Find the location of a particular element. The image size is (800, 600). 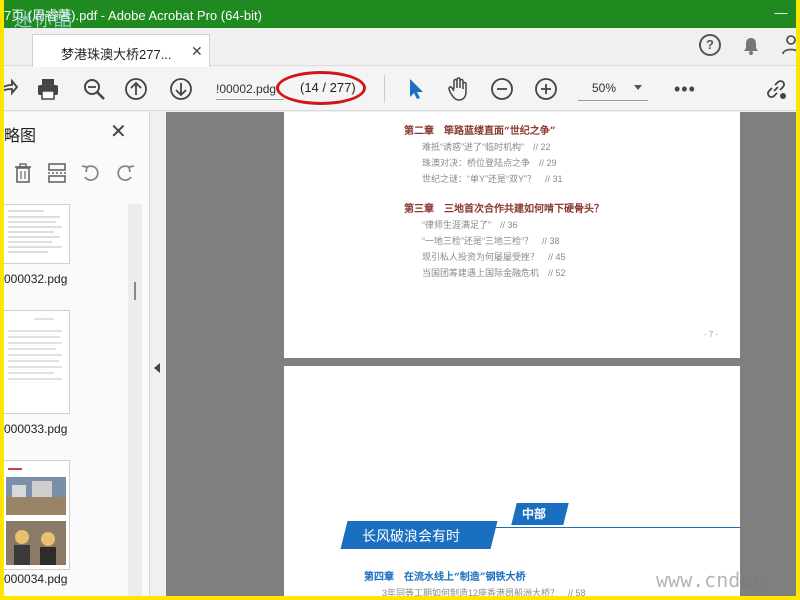

minimize-button: — is located at coordinates (781, 13).